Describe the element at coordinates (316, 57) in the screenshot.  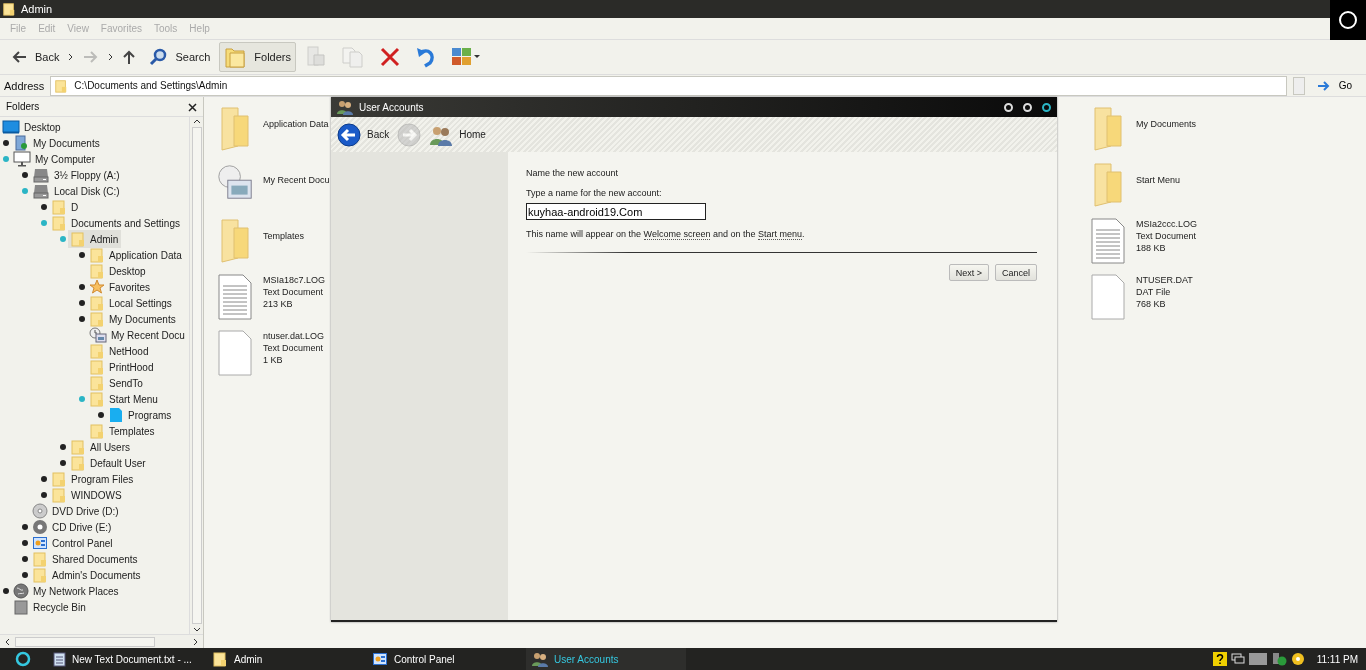
I see `move-to-icon` at that location.